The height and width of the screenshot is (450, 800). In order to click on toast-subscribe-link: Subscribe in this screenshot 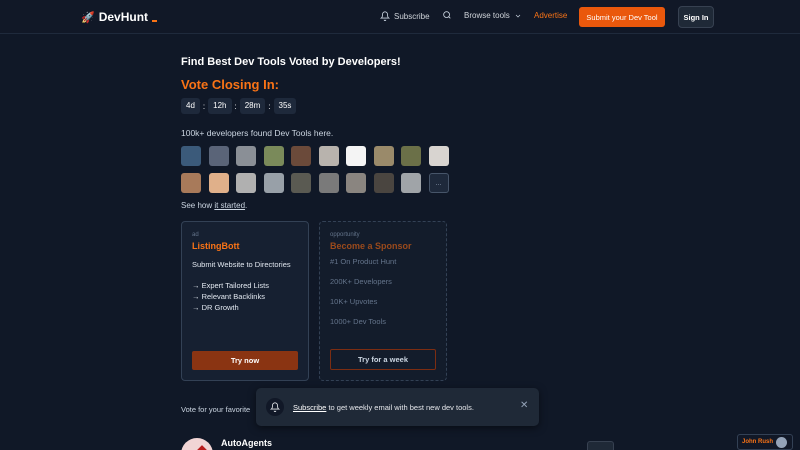, I will do `click(309, 407)`.